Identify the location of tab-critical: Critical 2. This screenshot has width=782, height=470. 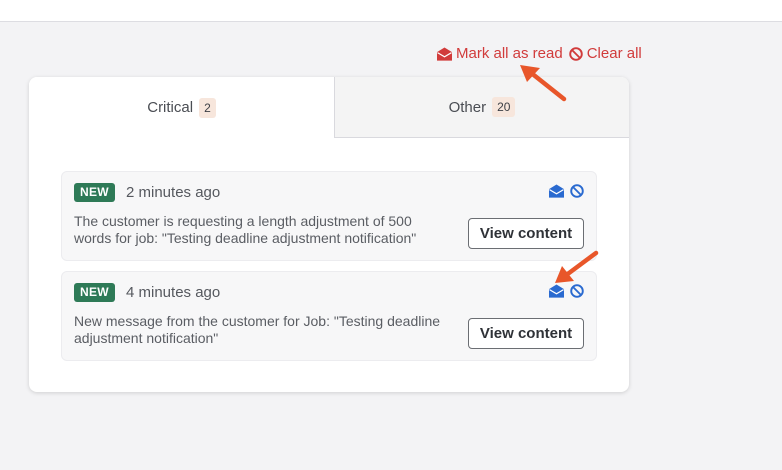
(181, 107).